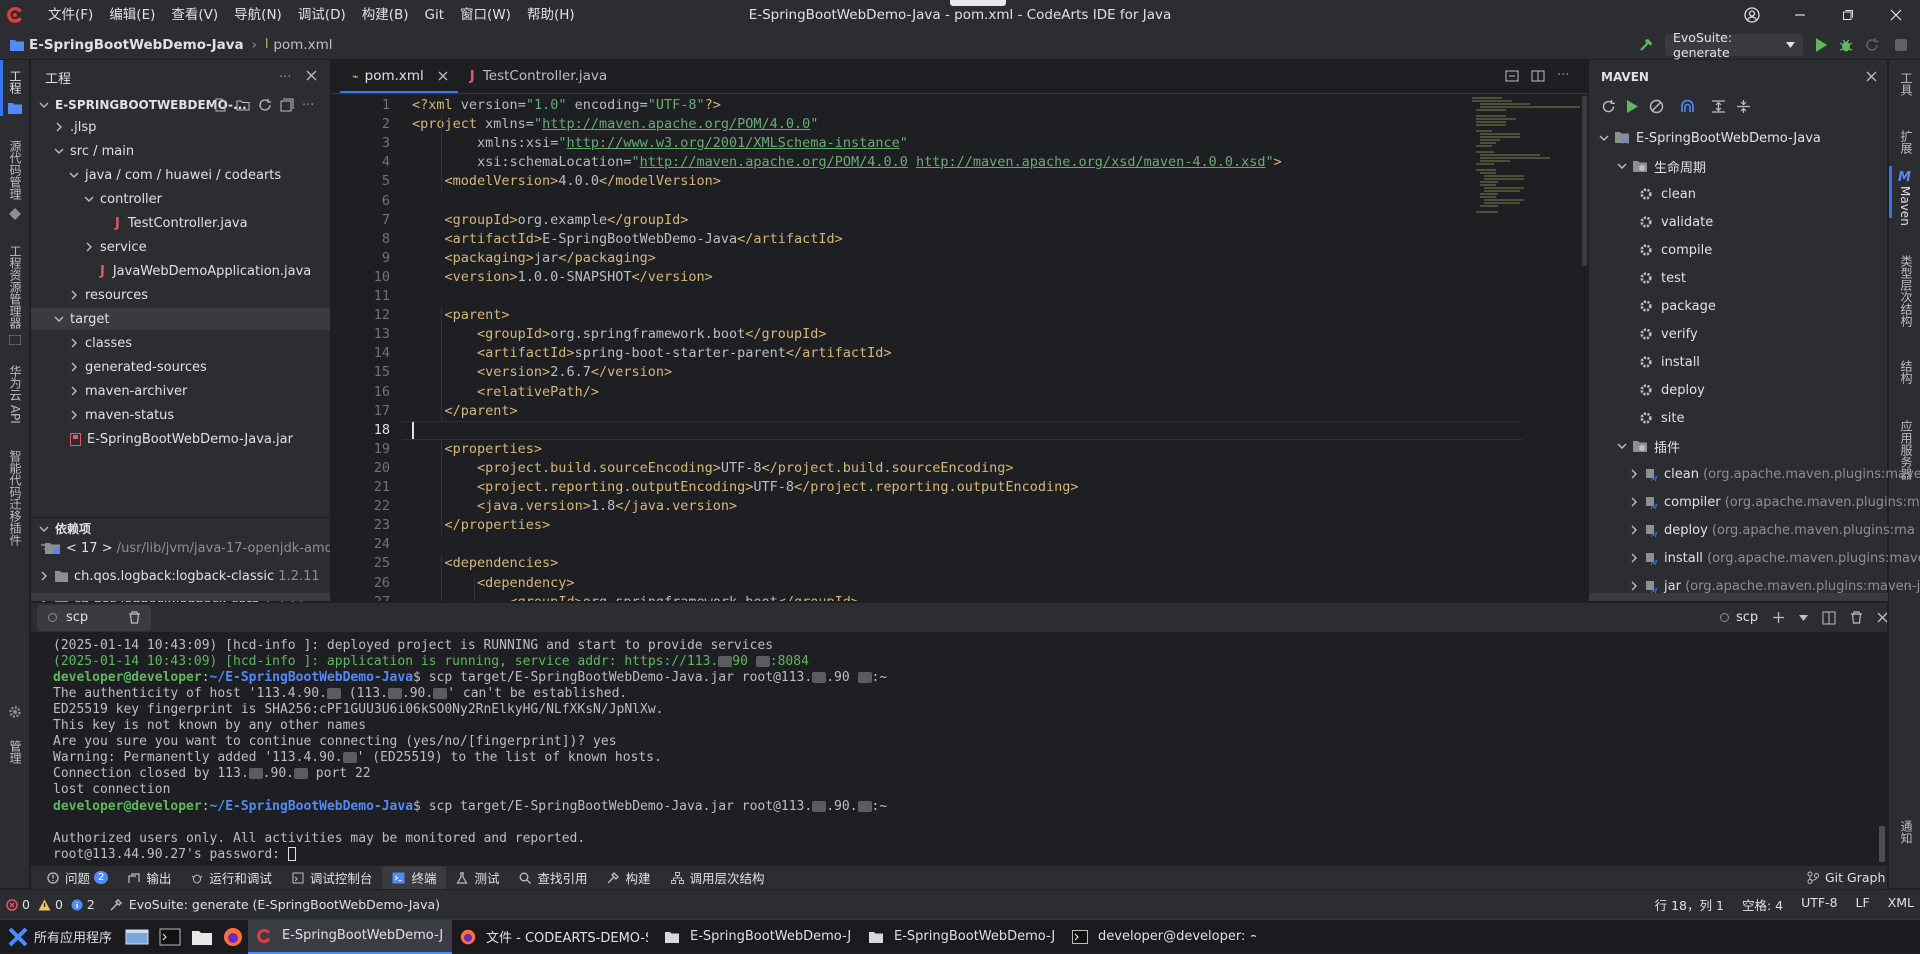  Describe the element at coordinates (718, 878) in the screenshot. I see `tool-tab-hierarchy: 调用层次结构` at that location.